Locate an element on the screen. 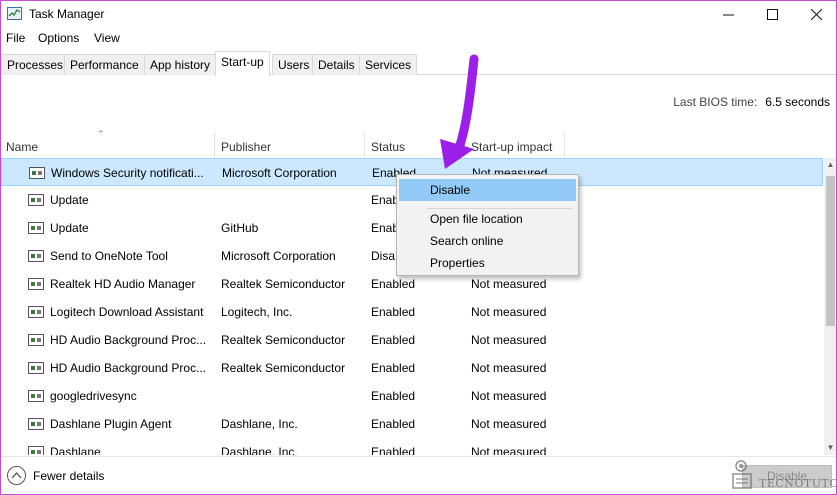 The height and width of the screenshot is (495, 837). bios-time-value: 6.5 seconds is located at coordinates (797, 102).